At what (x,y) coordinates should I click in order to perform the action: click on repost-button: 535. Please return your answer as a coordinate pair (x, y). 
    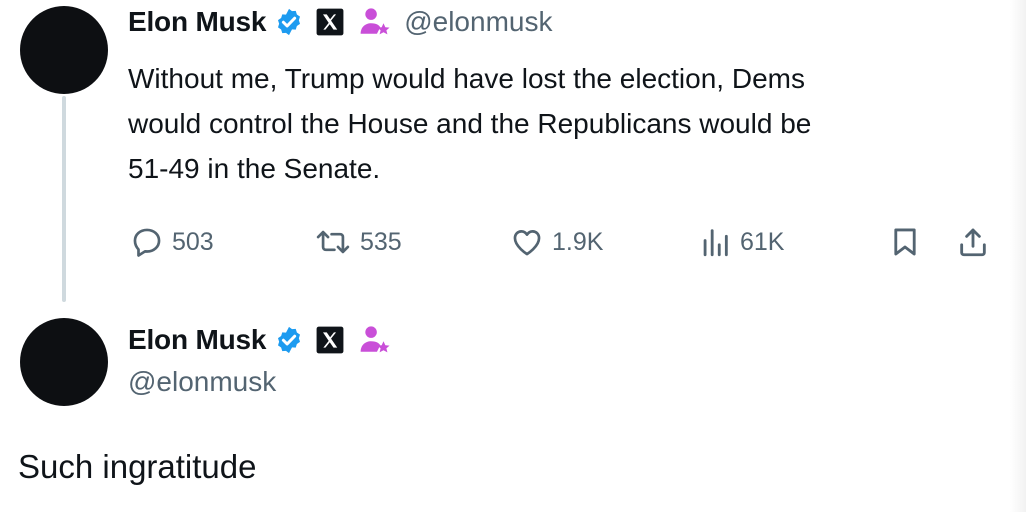
    Looking at the image, I should click on (358, 242).